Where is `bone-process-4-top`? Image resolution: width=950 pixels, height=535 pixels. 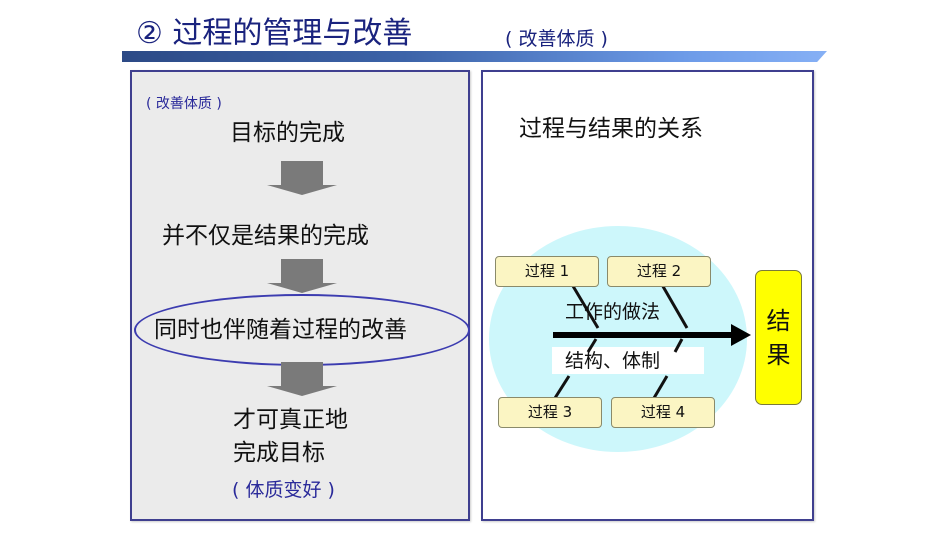 bone-process-4-top is located at coordinates (678, 345).